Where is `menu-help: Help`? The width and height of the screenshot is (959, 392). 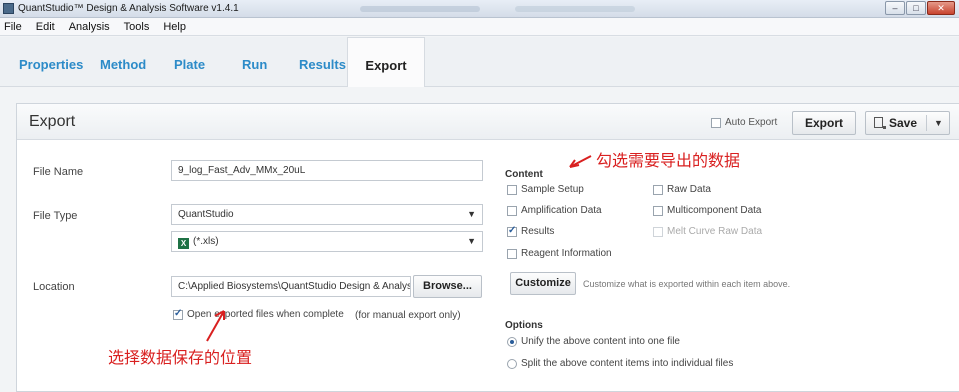
menu-help: Help is located at coordinates (174, 27).